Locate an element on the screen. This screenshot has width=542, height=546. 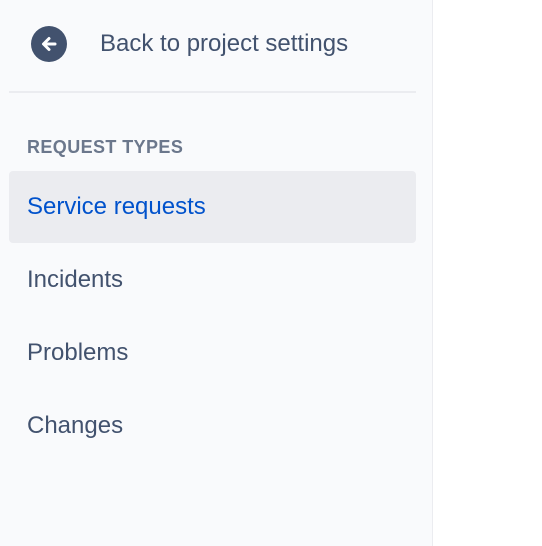
sidebar-item-changes: Changes is located at coordinates (212, 426).